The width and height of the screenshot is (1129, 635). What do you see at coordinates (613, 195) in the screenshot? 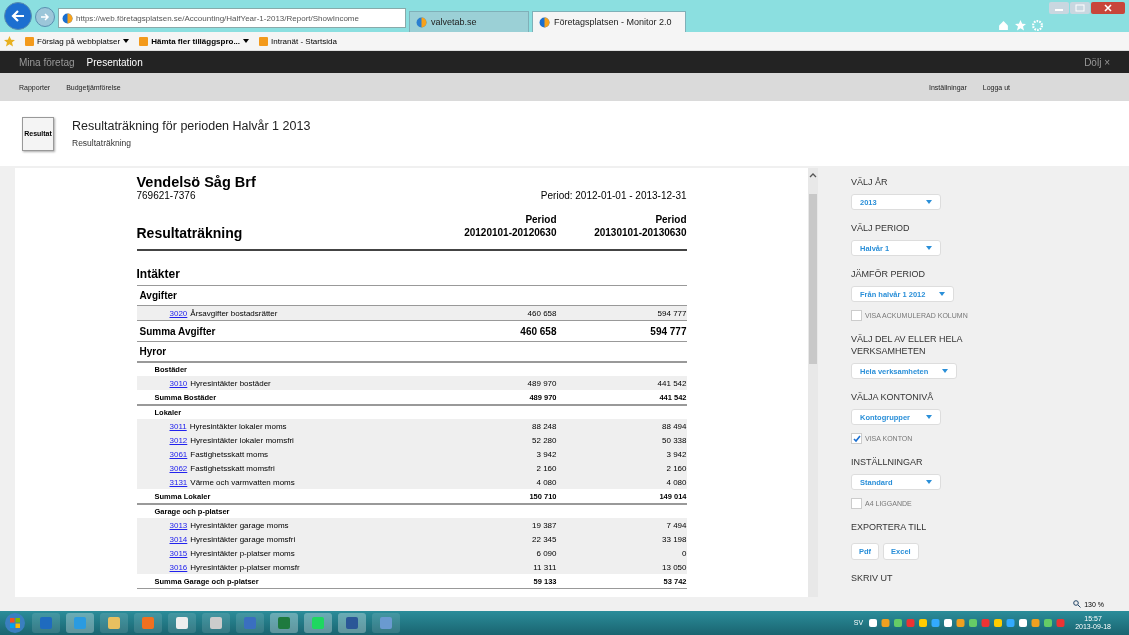
I see `period-text: Period: 2012-01-01 - 2013-12-31` at bounding box center [613, 195].